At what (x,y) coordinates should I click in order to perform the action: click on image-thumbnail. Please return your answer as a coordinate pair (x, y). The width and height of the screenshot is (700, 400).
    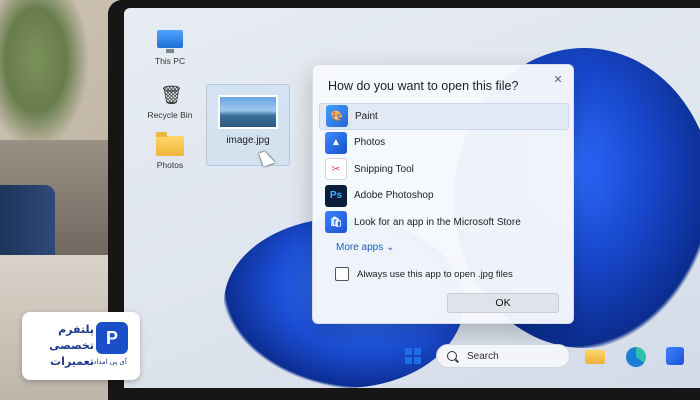
    Looking at the image, I should click on (248, 112).